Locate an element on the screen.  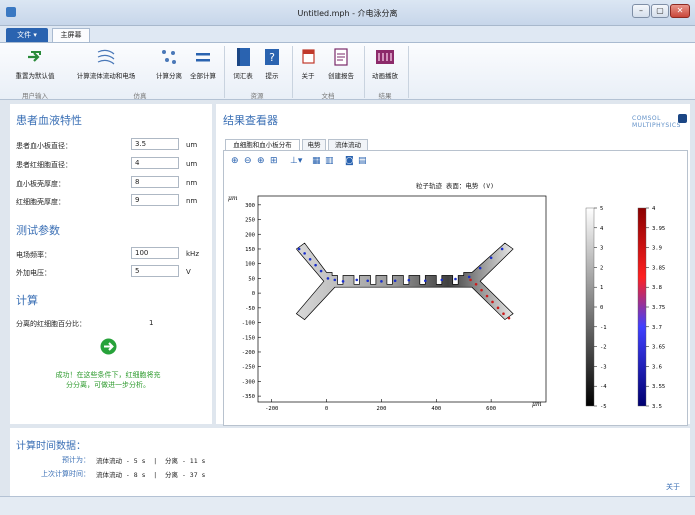
about-button: 关于 is located at coordinates (308, 63).